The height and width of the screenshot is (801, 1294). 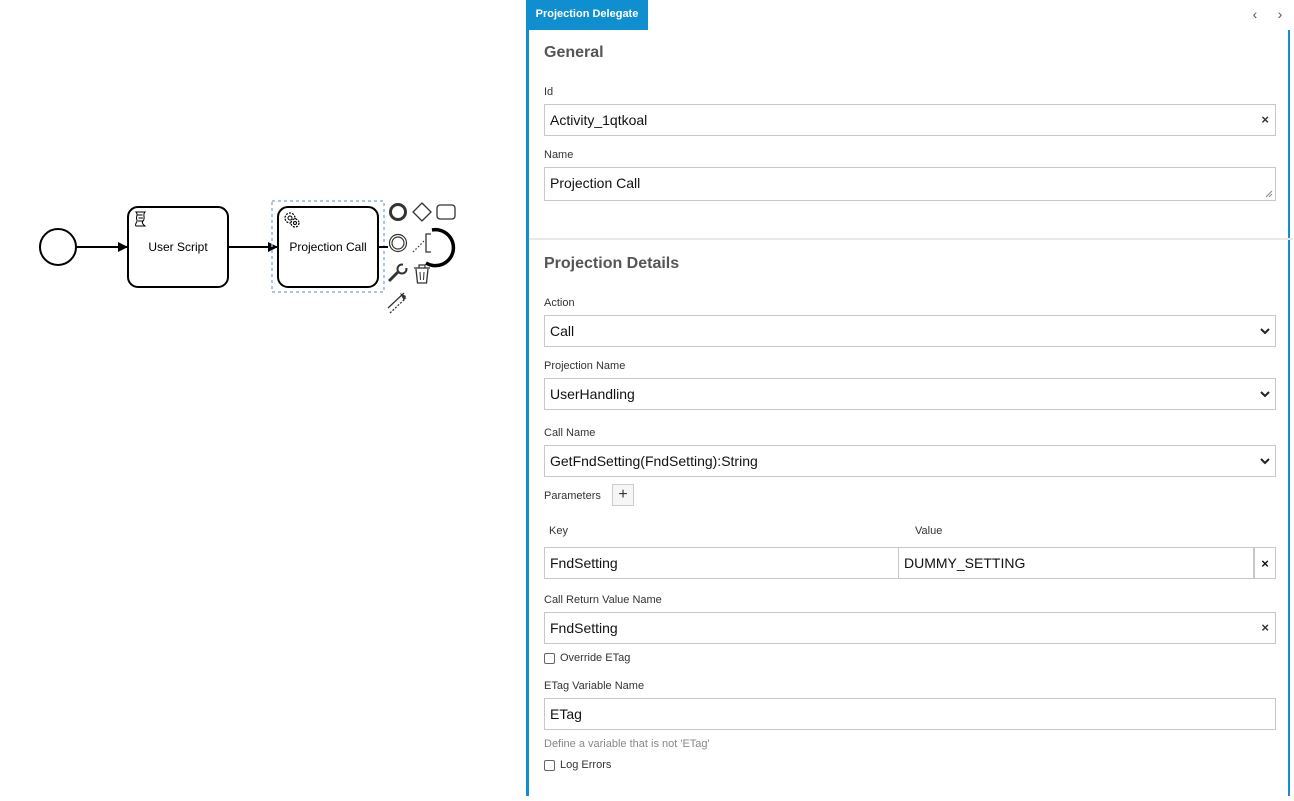 What do you see at coordinates (1280, 14) in the screenshot?
I see `chevron-right-icon: ›` at bounding box center [1280, 14].